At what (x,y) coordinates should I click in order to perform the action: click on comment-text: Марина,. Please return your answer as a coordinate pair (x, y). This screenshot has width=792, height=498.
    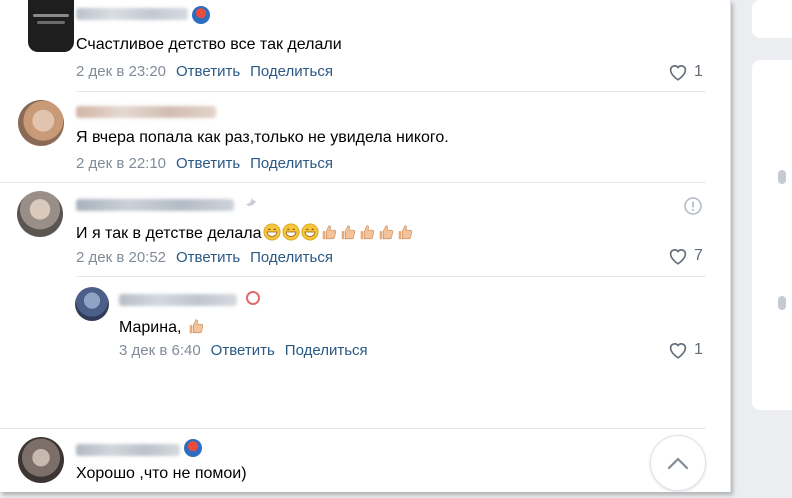
    Looking at the image, I should click on (162, 327).